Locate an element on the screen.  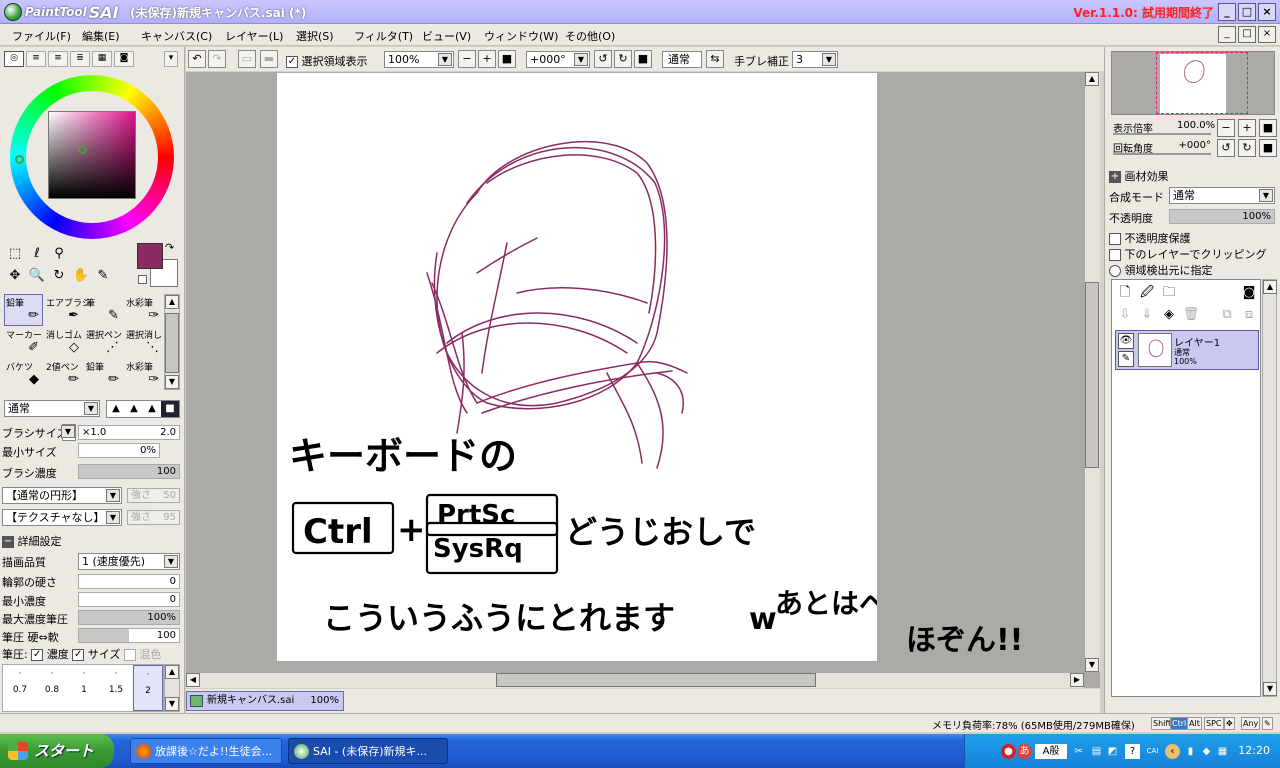
tool-watercolor-2: 水彩筆 ✑ is located at coordinates (143, 374).